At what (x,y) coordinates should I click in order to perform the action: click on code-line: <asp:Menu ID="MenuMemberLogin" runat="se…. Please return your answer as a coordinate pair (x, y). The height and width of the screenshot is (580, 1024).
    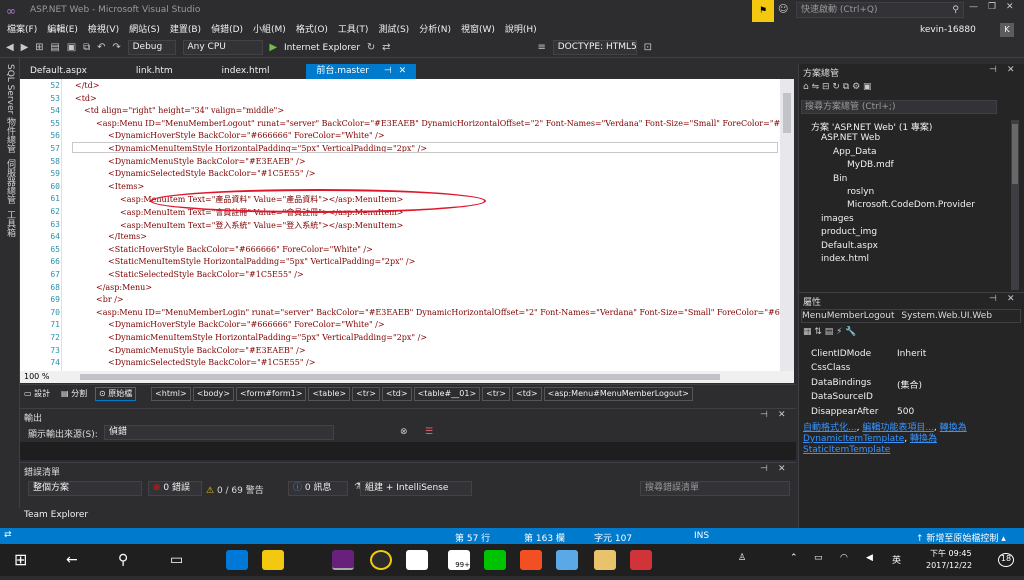
    Looking at the image, I should click on (438, 312).